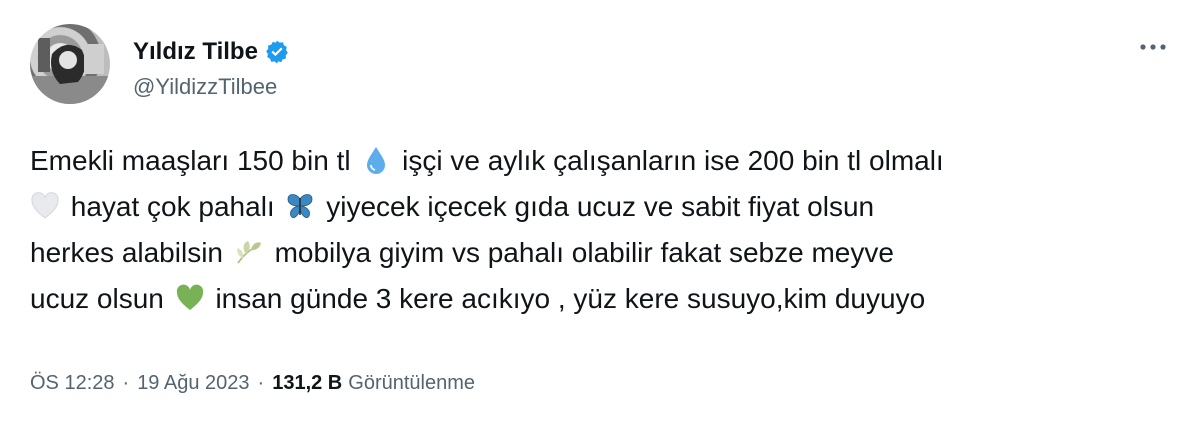  What do you see at coordinates (307, 383) in the screenshot?
I see `views-count: 131,2 B` at bounding box center [307, 383].